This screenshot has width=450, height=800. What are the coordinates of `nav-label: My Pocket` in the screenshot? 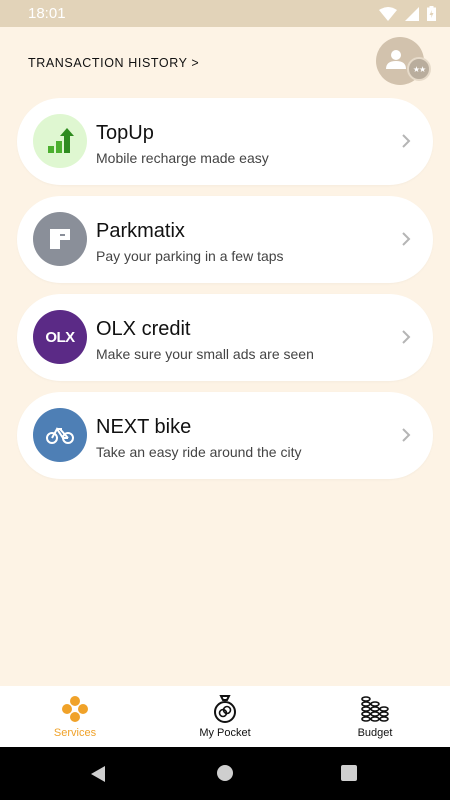 It's located at (225, 733).